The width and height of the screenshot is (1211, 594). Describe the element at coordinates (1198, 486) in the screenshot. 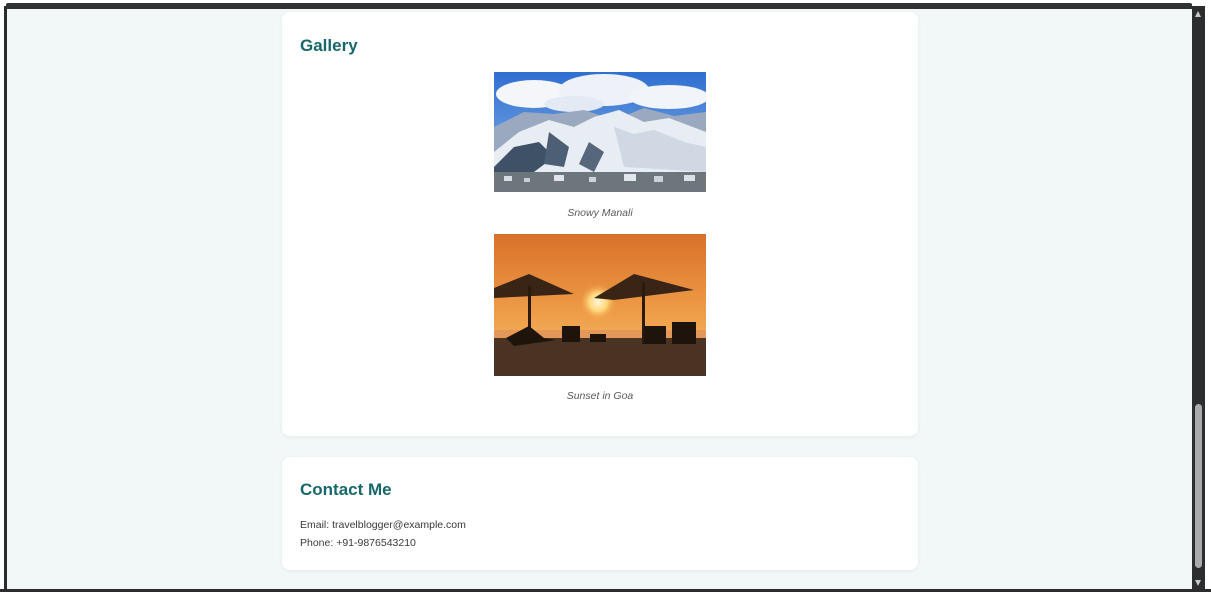

I see `scroll-thumb` at that location.